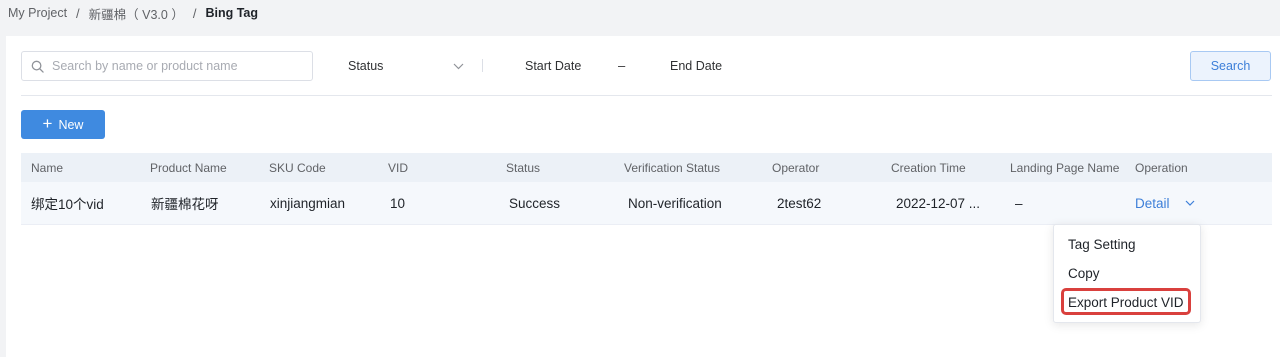  I want to click on column-header-sku-code: SKU Code, so click(297, 167).